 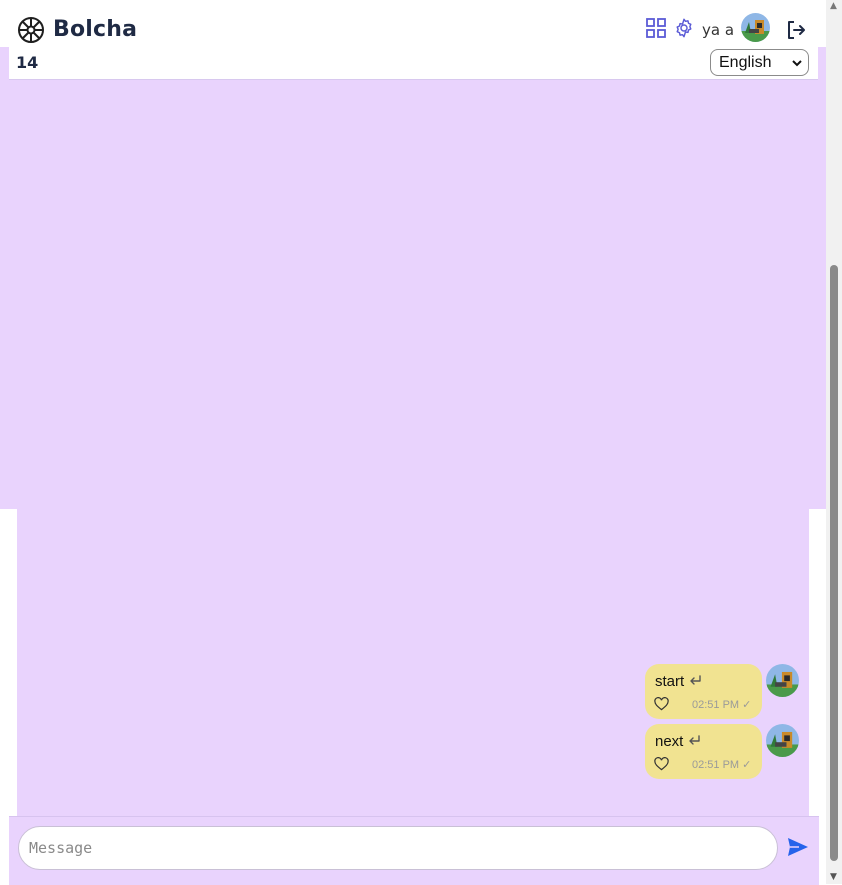 I want to click on room-bar: 14 English, so click(x=413, y=63).